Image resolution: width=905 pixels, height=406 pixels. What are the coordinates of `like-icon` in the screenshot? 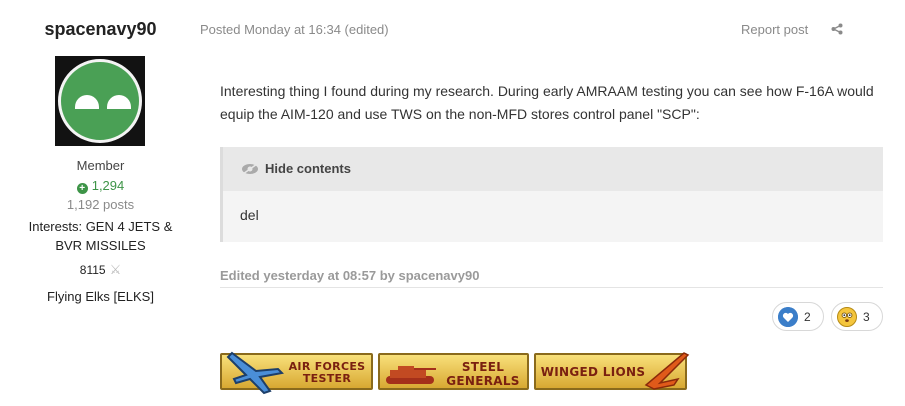 It's located at (788, 317).